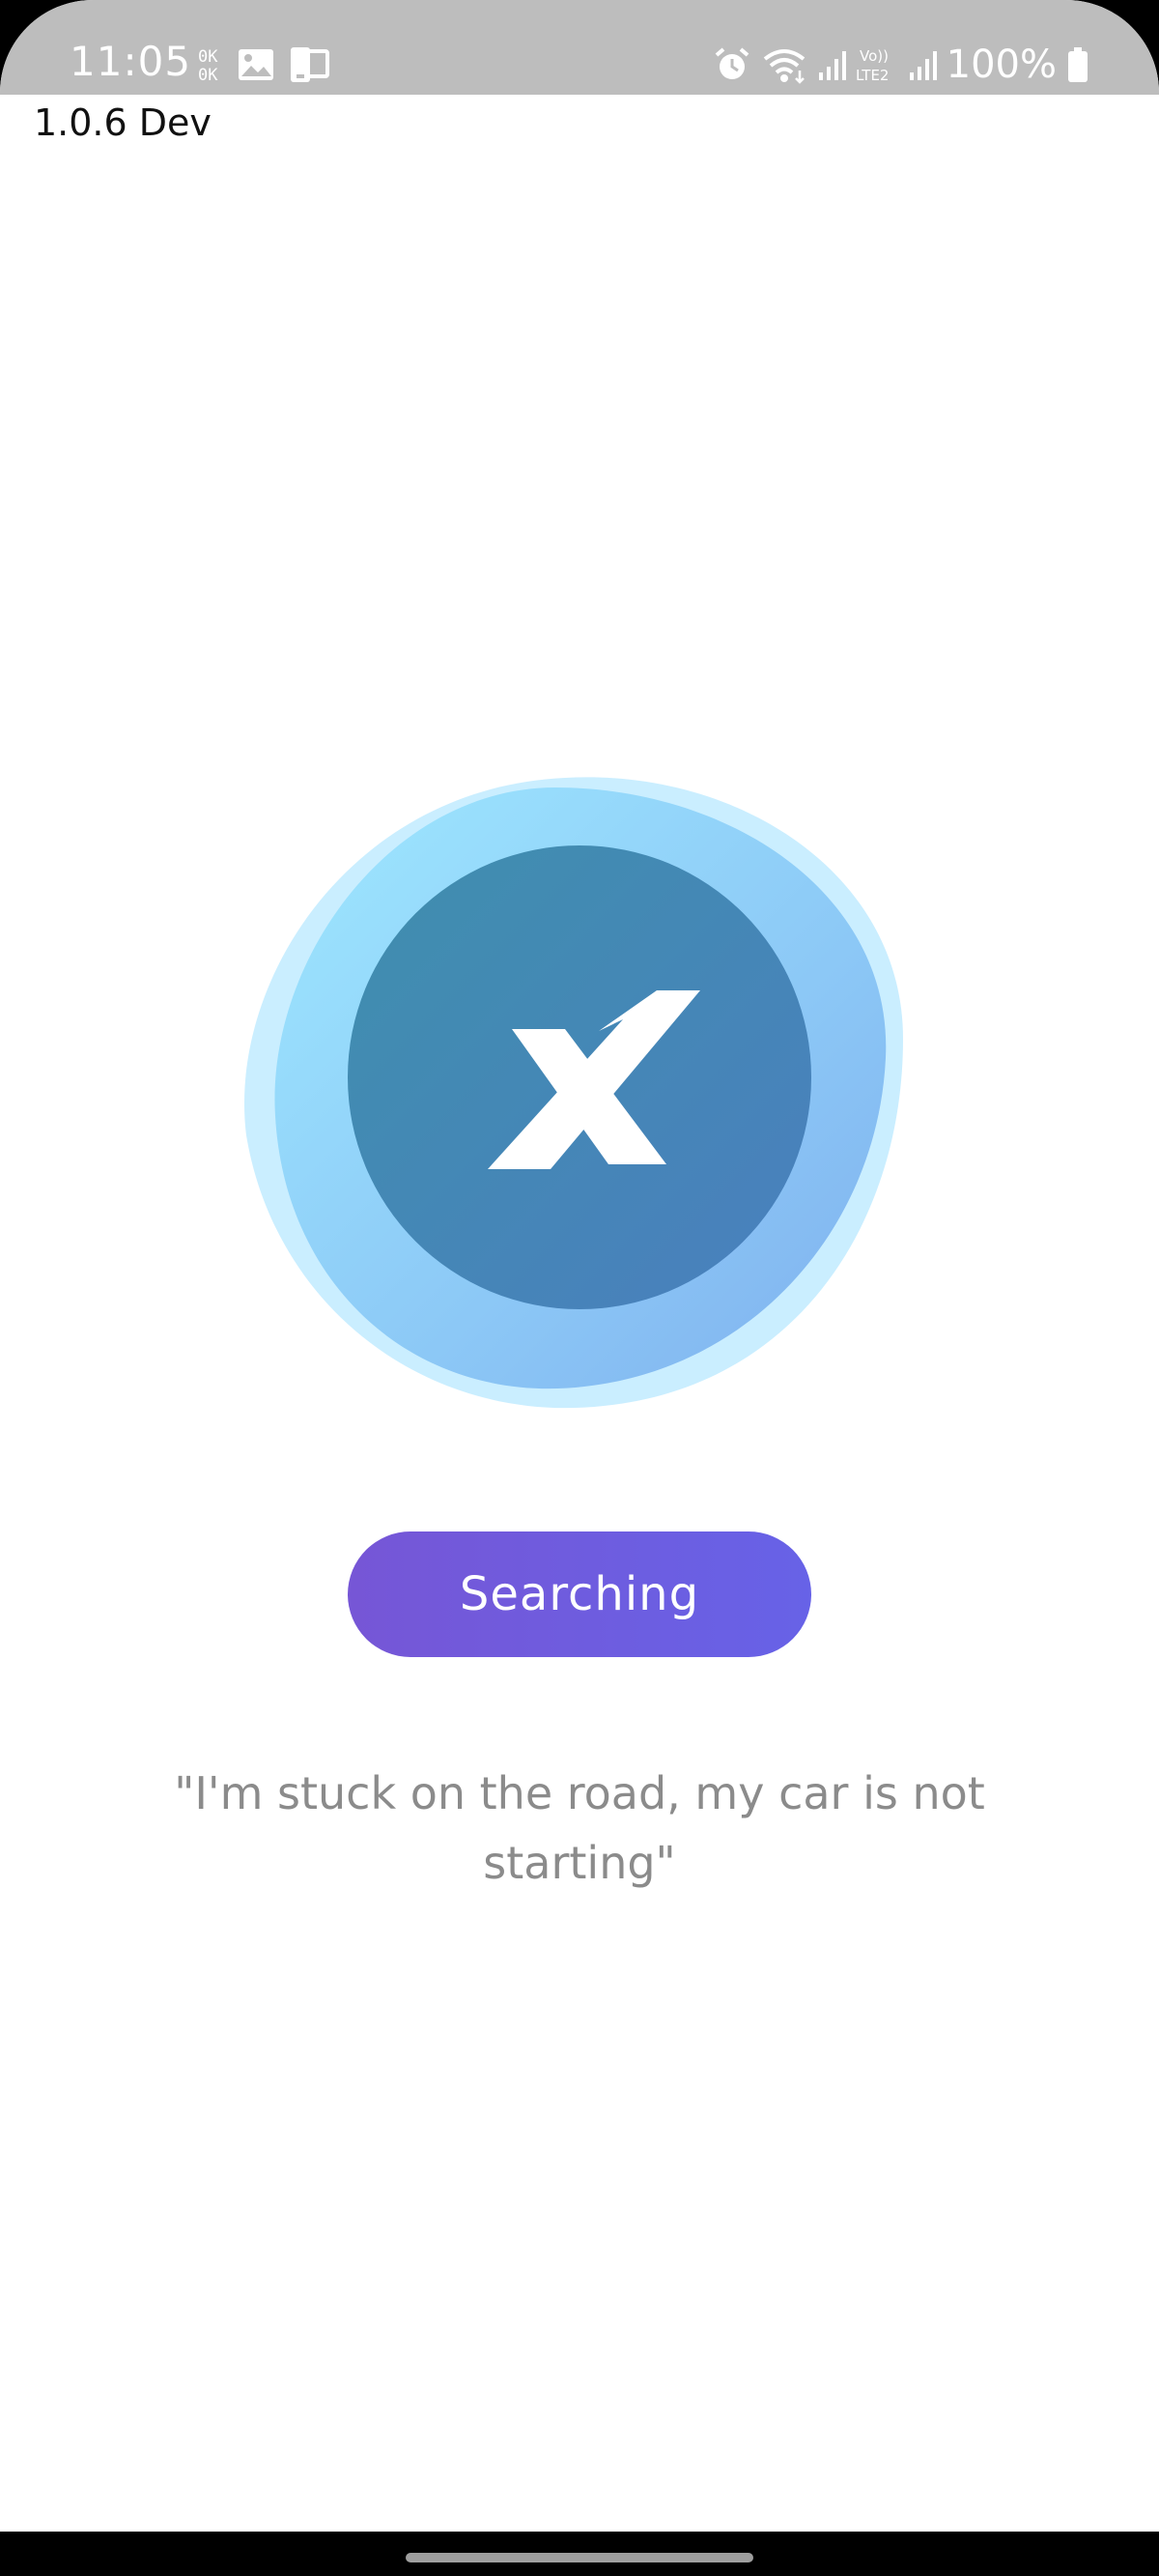 This screenshot has height=2576, width=1159. Describe the element at coordinates (784, 65) in the screenshot. I see `wifi-icon` at that location.